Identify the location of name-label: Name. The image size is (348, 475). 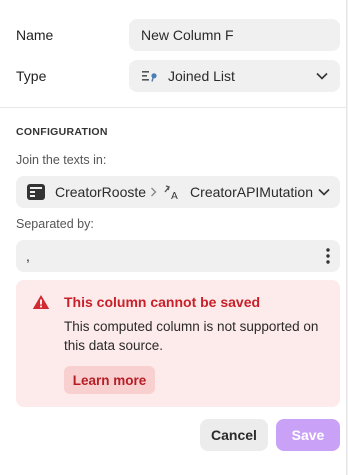
(35, 35).